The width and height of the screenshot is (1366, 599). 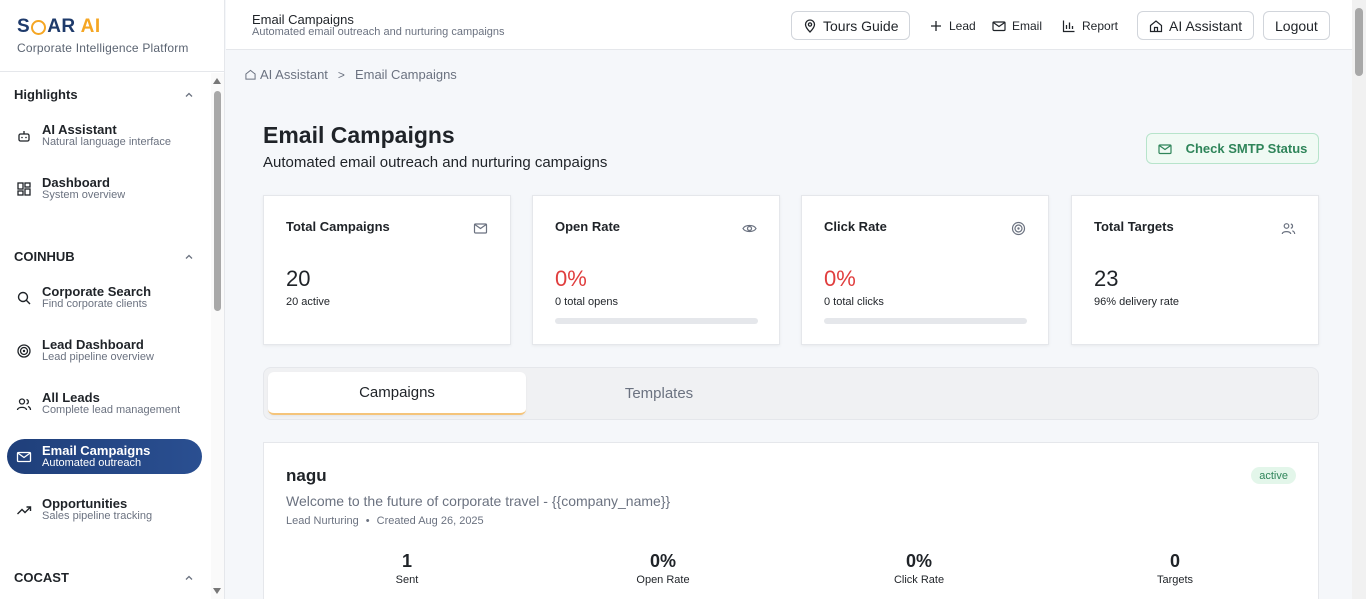 I want to click on campaign-meta: Lead Nurturing • Created Aug 26, 2025, so click(x=385, y=521).